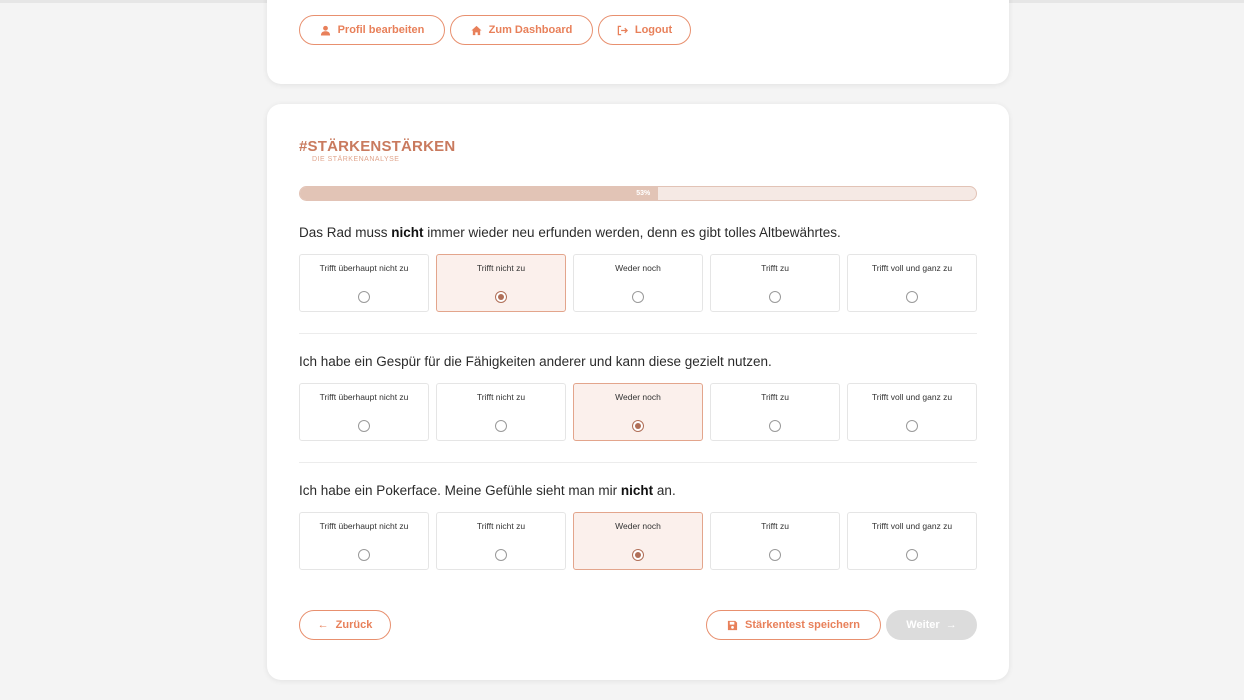 This screenshot has height=700, width=1244. I want to click on user-icon, so click(325, 30).